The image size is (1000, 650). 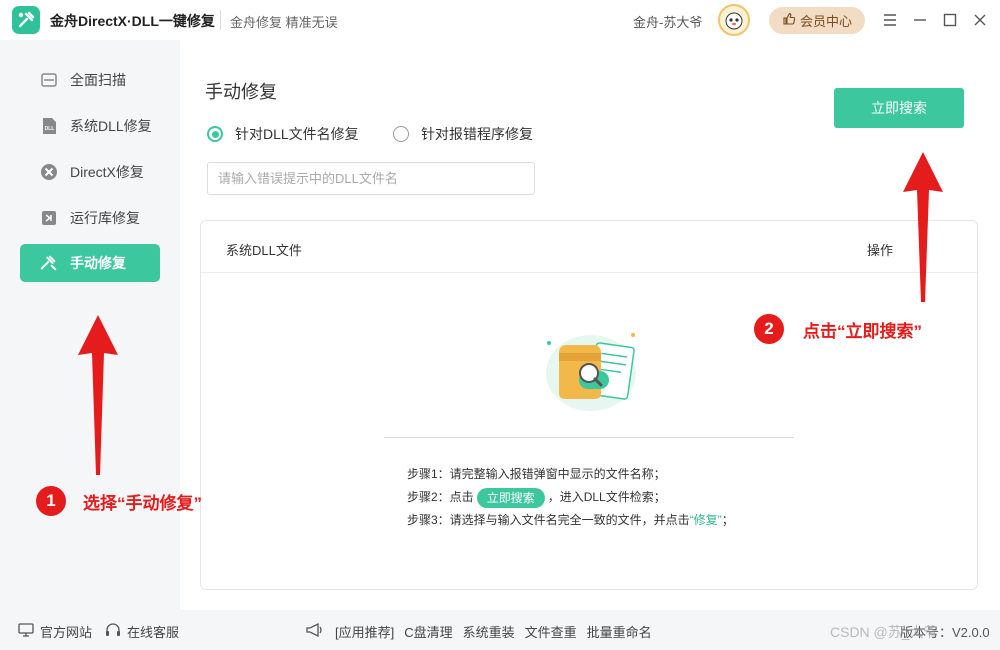 What do you see at coordinates (551, 631) in the screenshot?
I see `tool-file-dedupe: 文件查重` at bounding box center [551, 631].